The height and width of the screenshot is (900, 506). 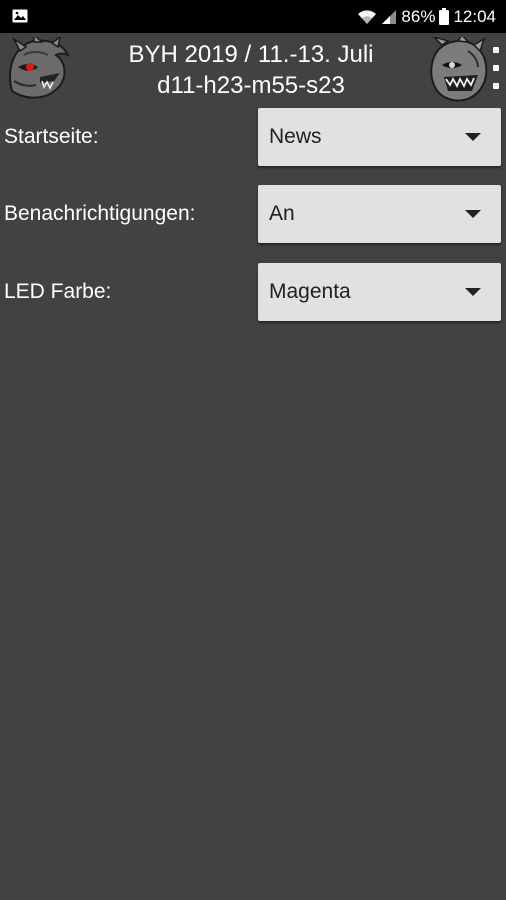 I want to click on app-bar: BYH 2019 / 11.-13. Juli d11-h23-m55-s23, so click(x=253, y=69).